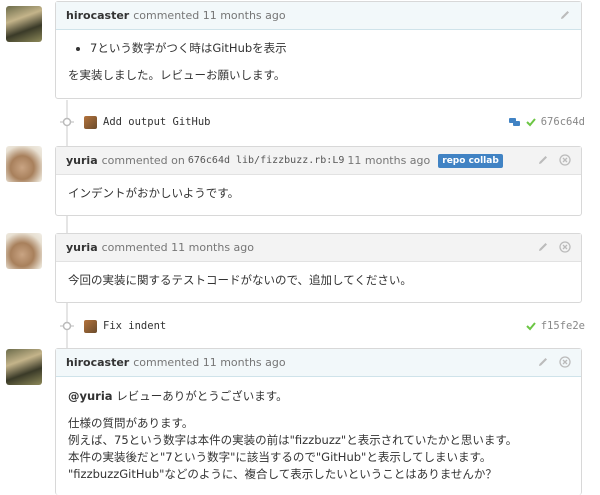 The height and width of the screenshot is (495, 600). Describe the element at coordinates (322, 122) in the screenshot. I see `commit-event: Add output GitHub 676c64d` at that location.